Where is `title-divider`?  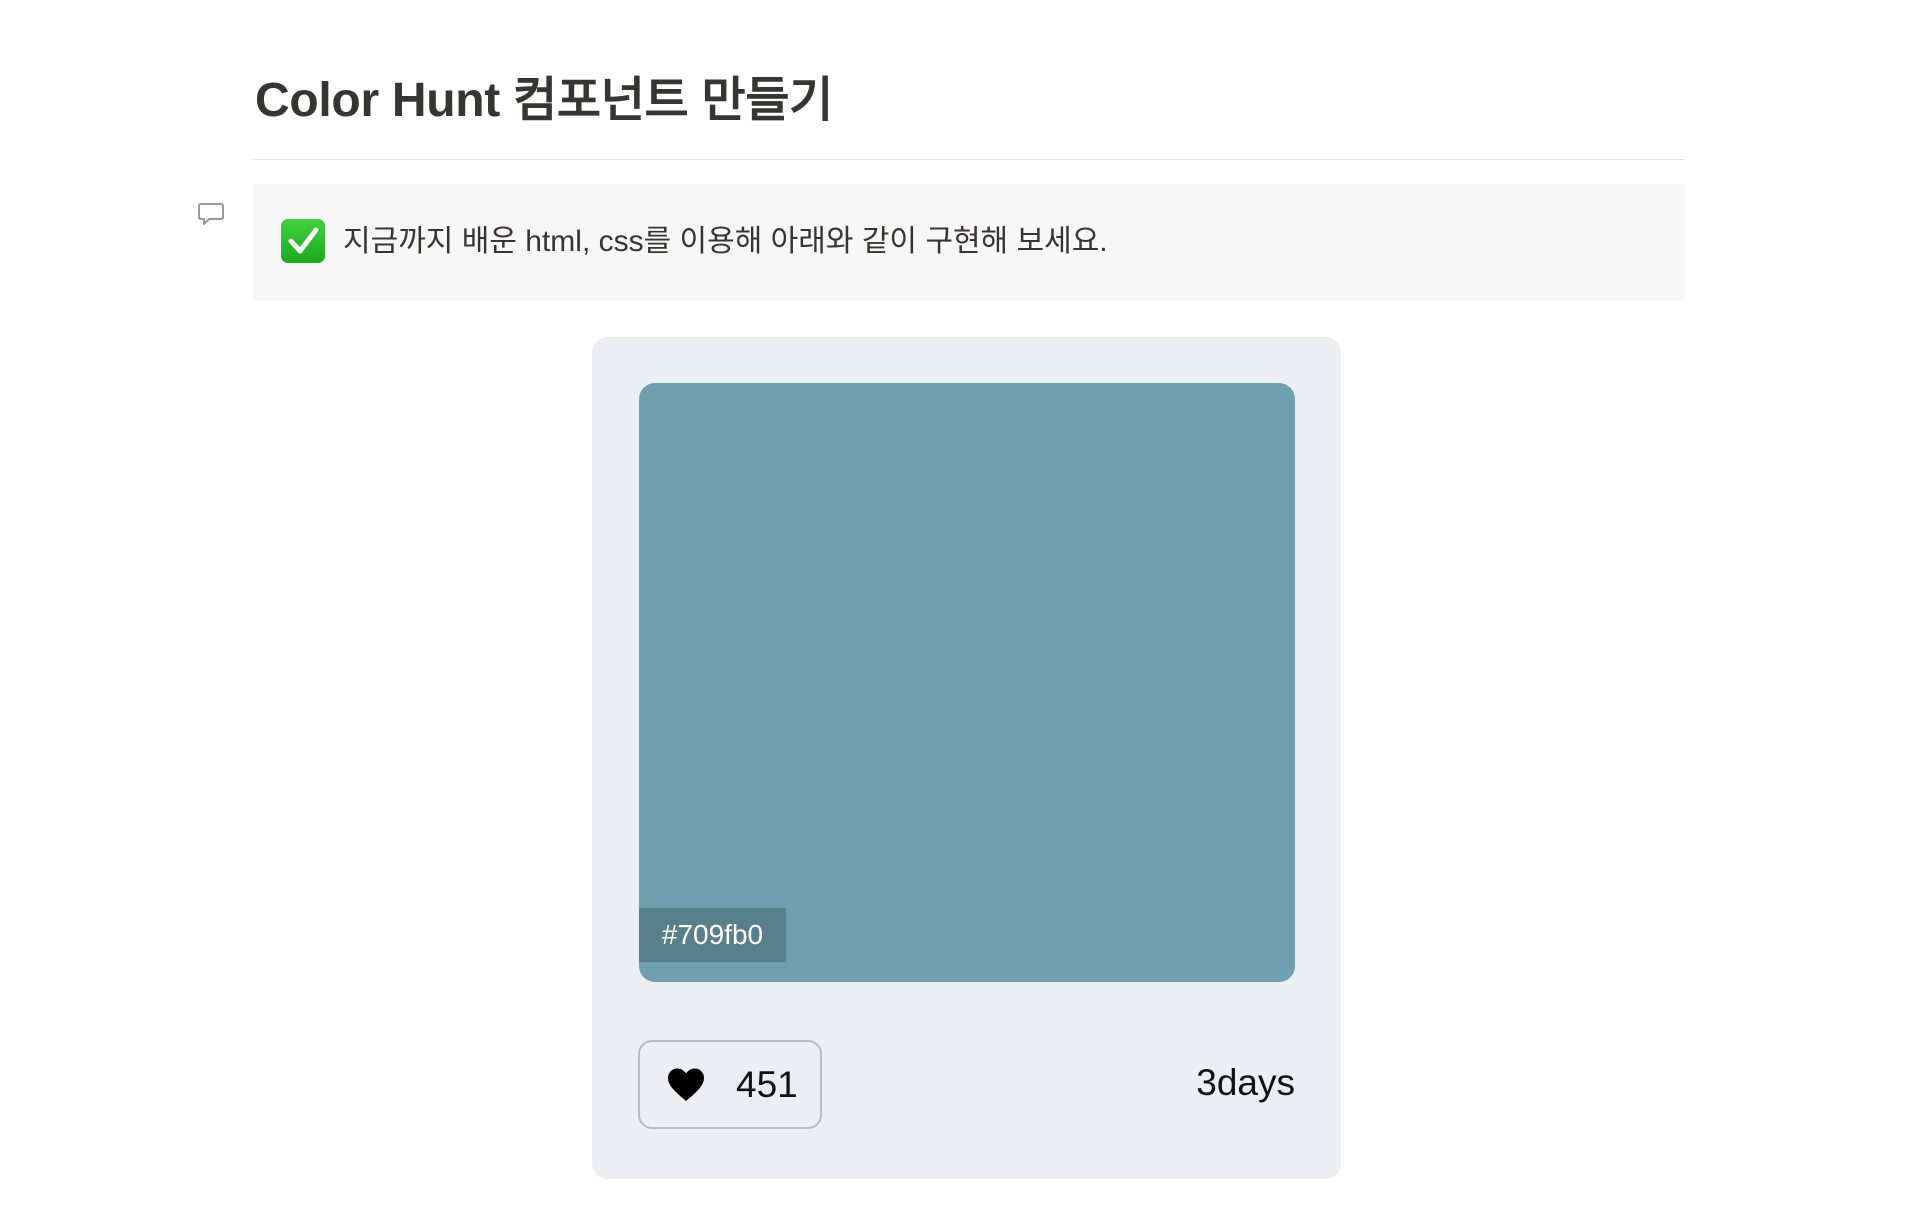
title-divider is located at coordinates (969, 159).